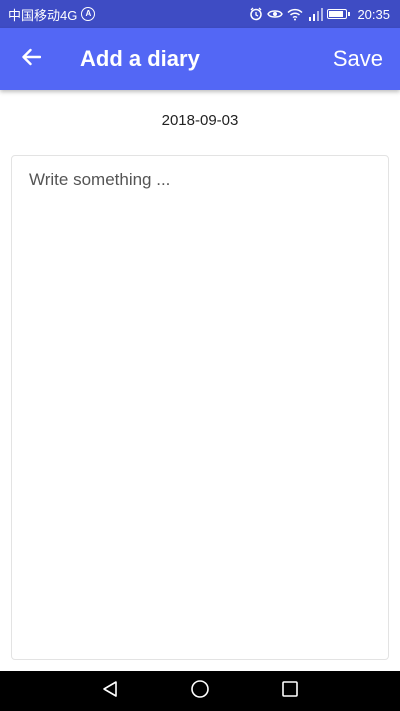 This screenshot has height=711, width=400. I want to click on status-left: 中国移动4G A, so click(52, 14).